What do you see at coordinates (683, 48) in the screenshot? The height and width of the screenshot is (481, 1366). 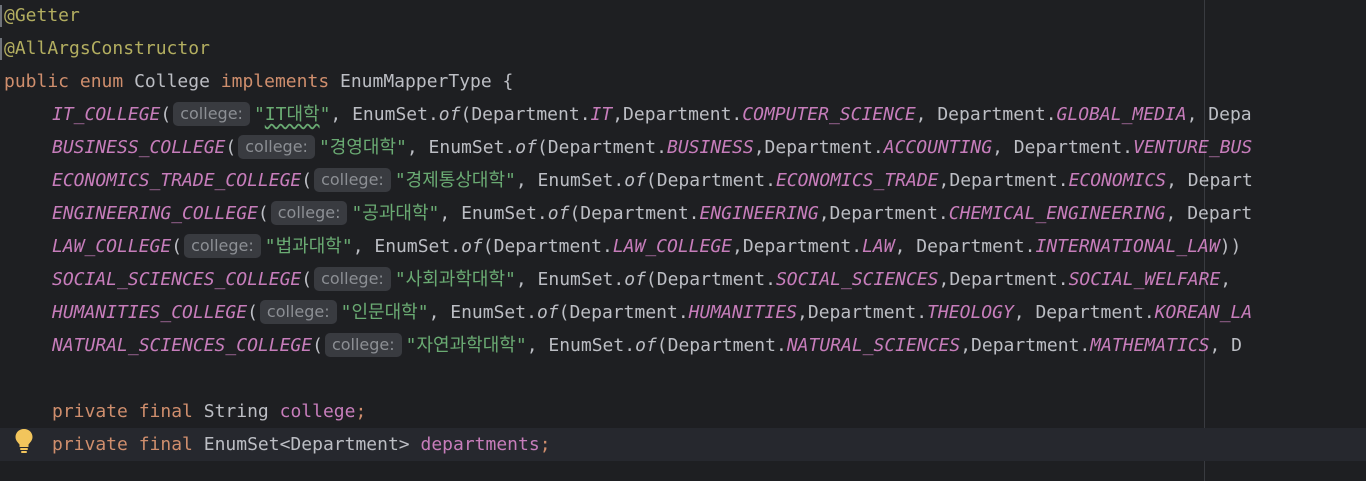 I see `code-line-annotation-allargs: @AllArgsConstructor` at bounding box center [683, 48].